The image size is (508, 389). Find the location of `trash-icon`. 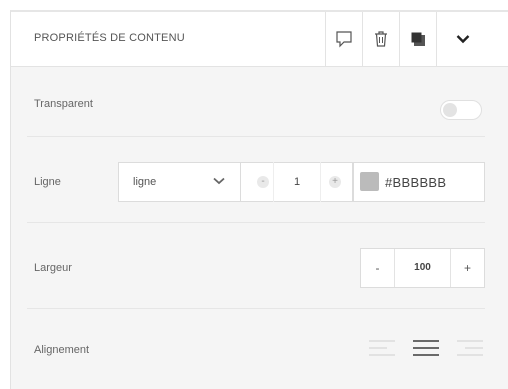

trash-icon is located at coordinates (381, 39).